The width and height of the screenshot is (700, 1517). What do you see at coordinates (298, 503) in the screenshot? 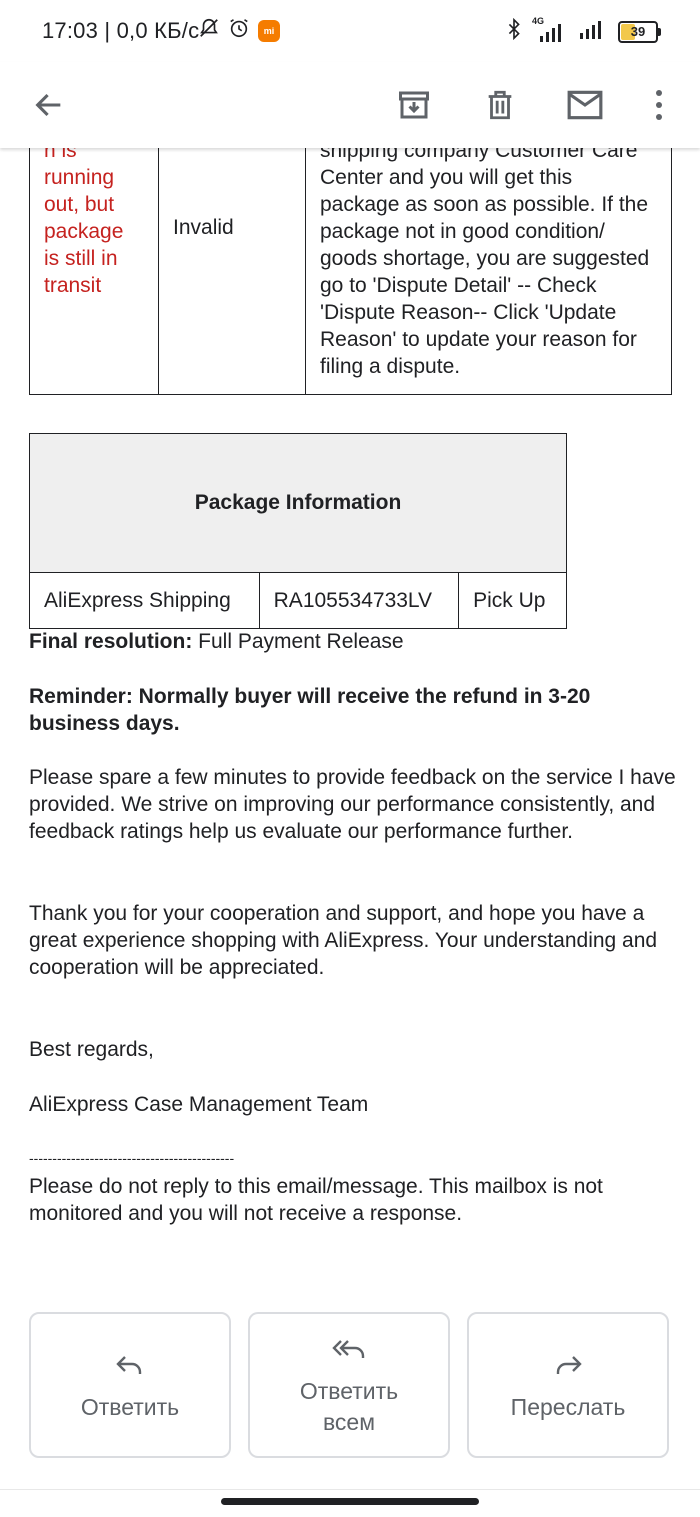
I see `package-header: Package Information` at bounding box center [298, 503].